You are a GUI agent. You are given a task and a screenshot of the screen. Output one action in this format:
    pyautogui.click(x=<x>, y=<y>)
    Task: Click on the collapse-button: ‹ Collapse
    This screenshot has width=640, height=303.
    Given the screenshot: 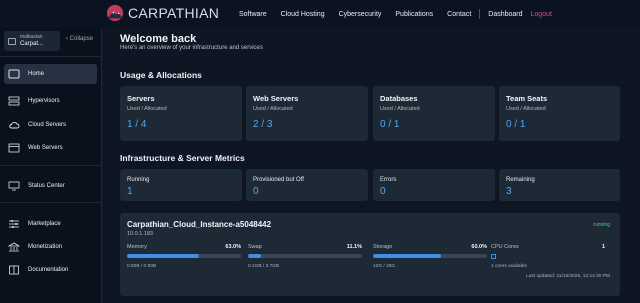 What is the action you would take?
    pyautogui.click(x=79, y=39)
    